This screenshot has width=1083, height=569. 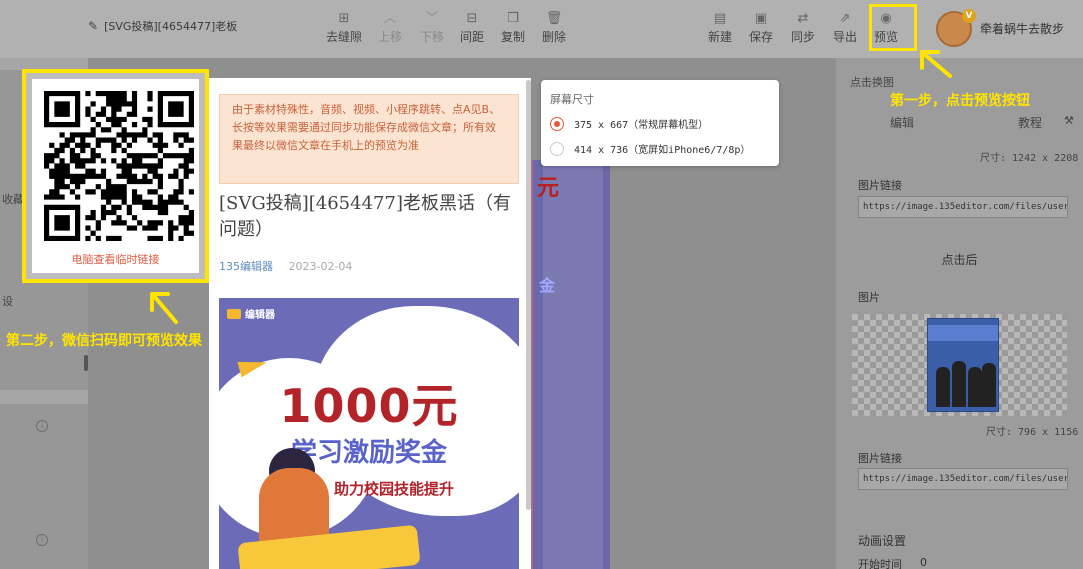 I want to click on hammer-icon: ⚒, so click(x=1069, y=120).